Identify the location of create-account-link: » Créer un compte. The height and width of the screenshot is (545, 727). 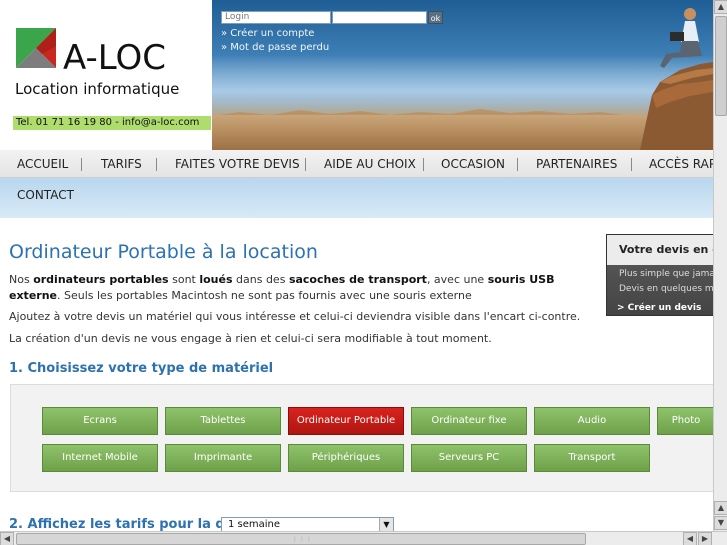
(267, 33).